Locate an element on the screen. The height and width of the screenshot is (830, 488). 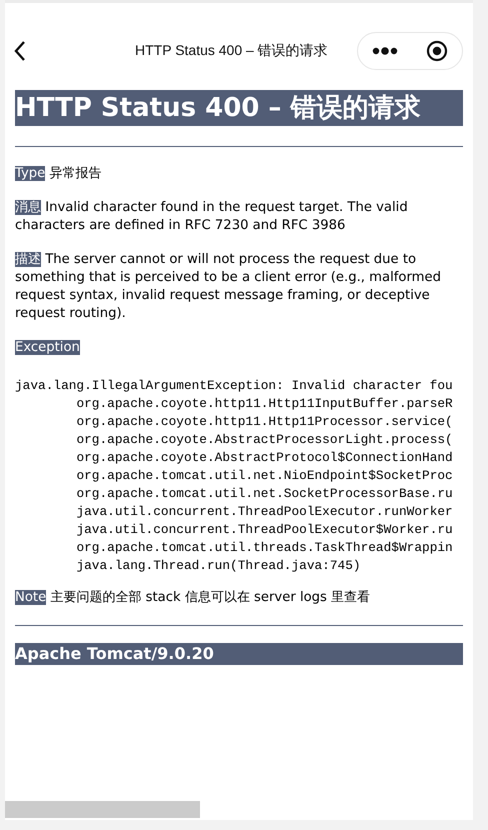
field-text: Type 异常报告 is located at coordinates (58, 174).